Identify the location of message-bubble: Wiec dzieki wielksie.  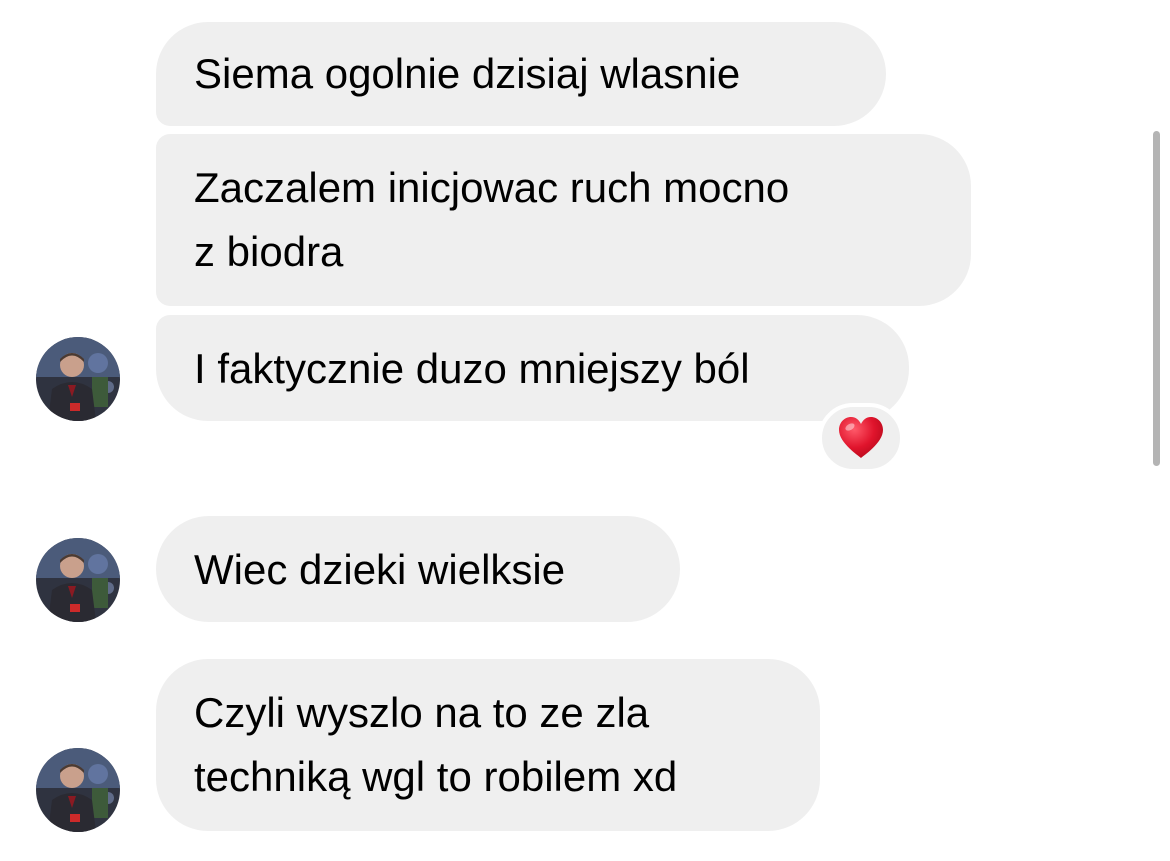
(418, 569).